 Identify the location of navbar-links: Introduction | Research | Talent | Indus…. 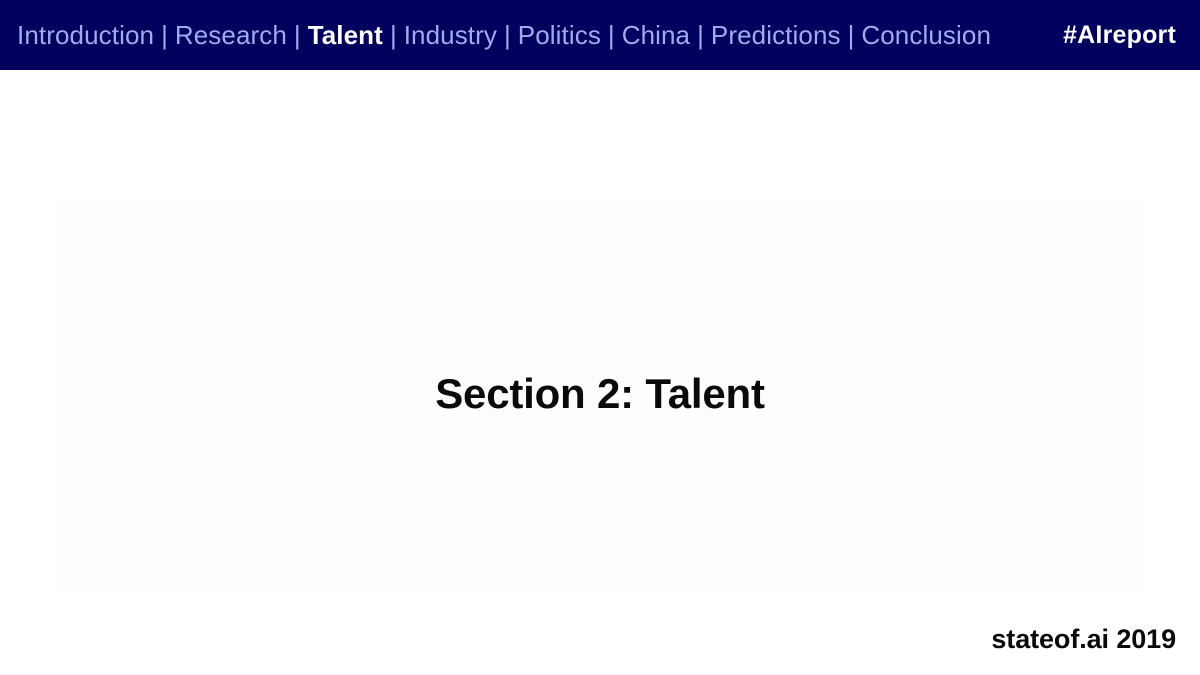
(504, 35).